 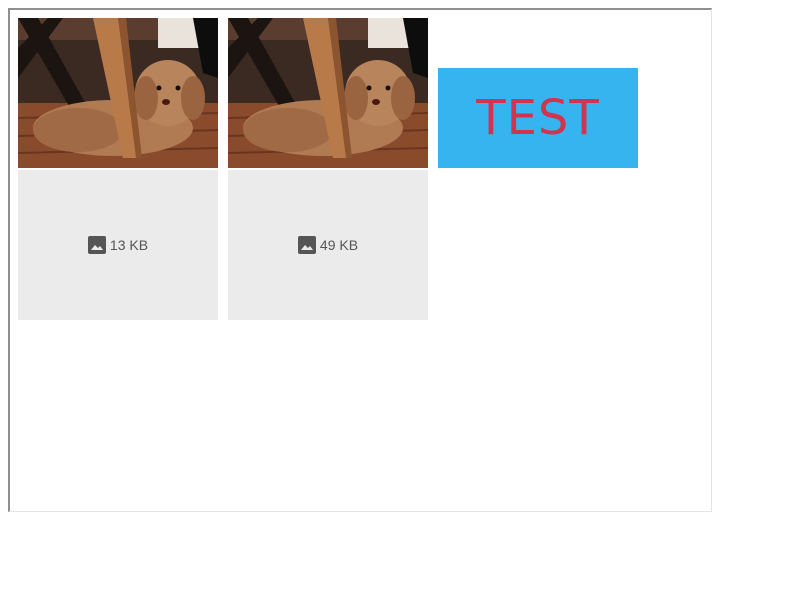 I want to click on test-banner-text: TEST, so click(x=538, y=118).